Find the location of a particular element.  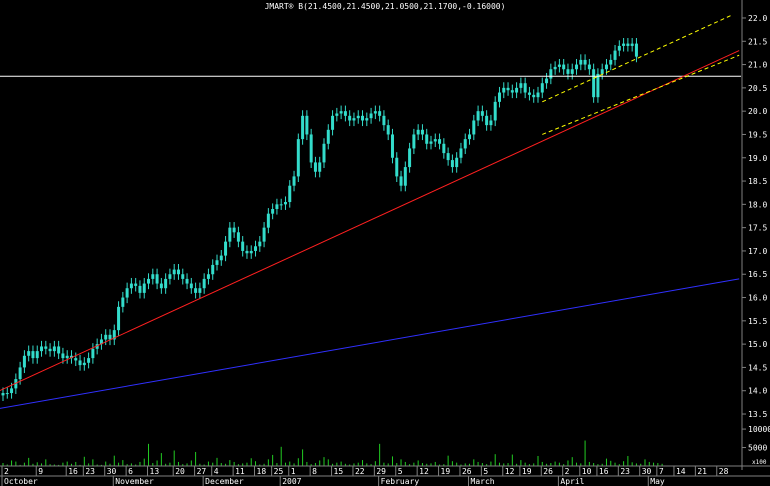

price-tick-label: 21.5 is located at coordinates (757, 41).